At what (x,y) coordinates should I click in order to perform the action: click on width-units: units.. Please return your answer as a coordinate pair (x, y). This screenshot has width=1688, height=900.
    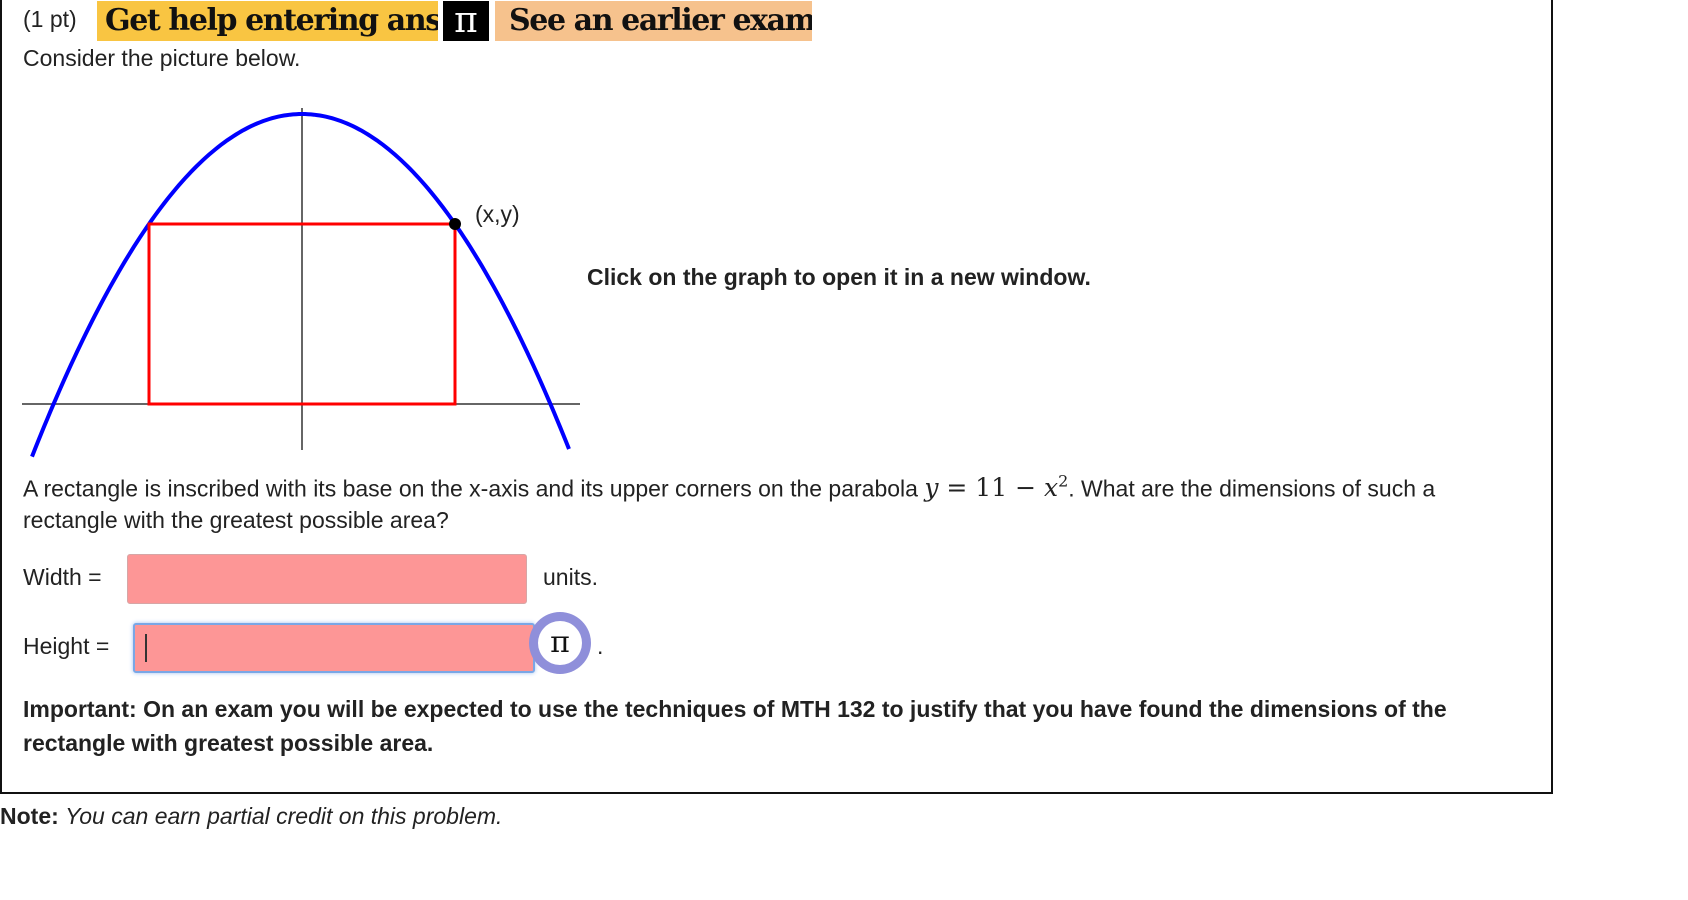
    Looking at the image, I should click on (570, 577).